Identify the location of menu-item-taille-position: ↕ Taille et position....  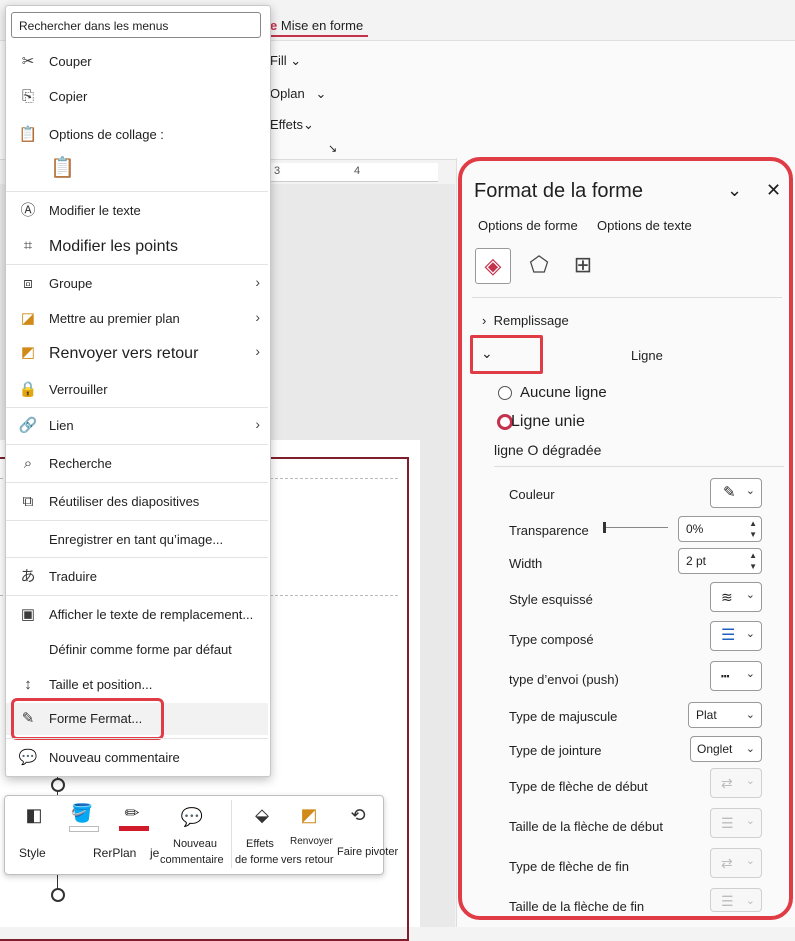
(137, 685).